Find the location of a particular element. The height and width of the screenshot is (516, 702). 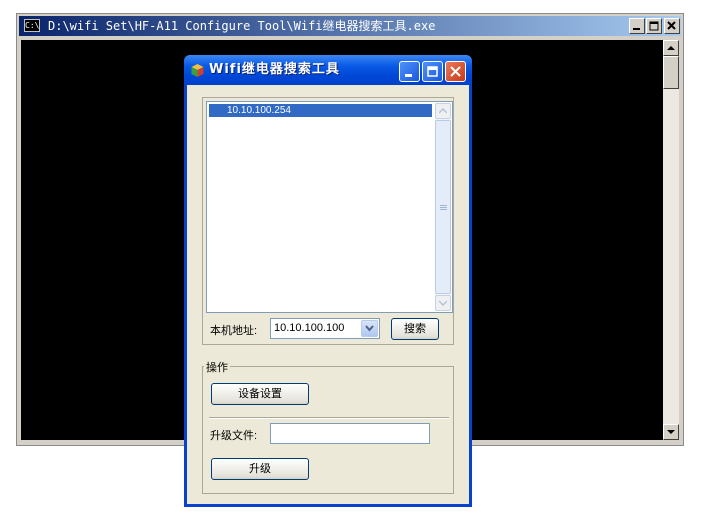

local-address-label: 本机地址: is located at coordinates (234, 331).